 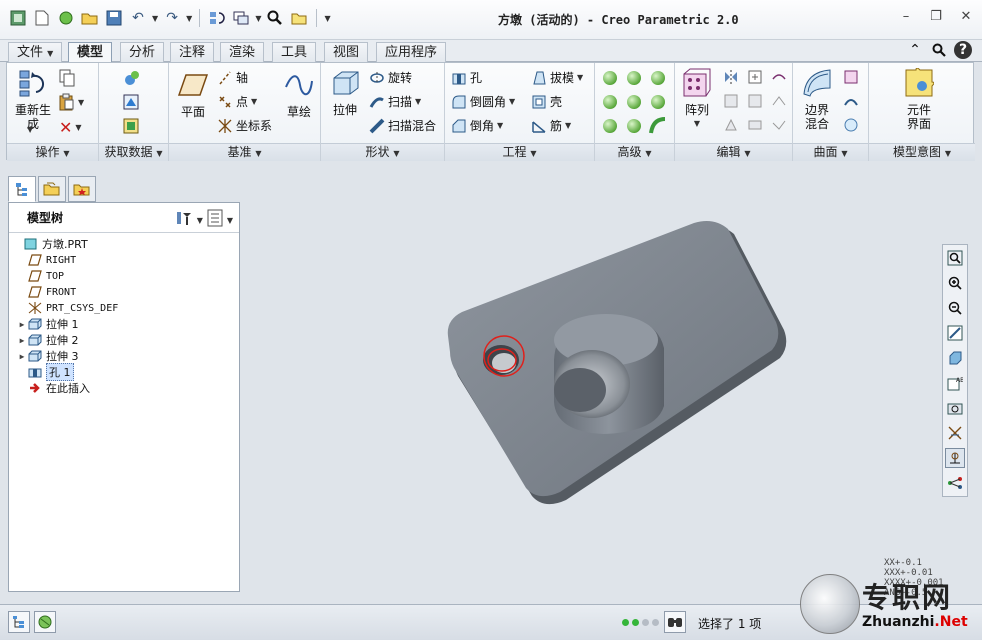 What do you see at coordinates (133, 152) in the screenshot?
I see `group-label-get-data: 获取数据 ▼` at bounding box center [133, 152].